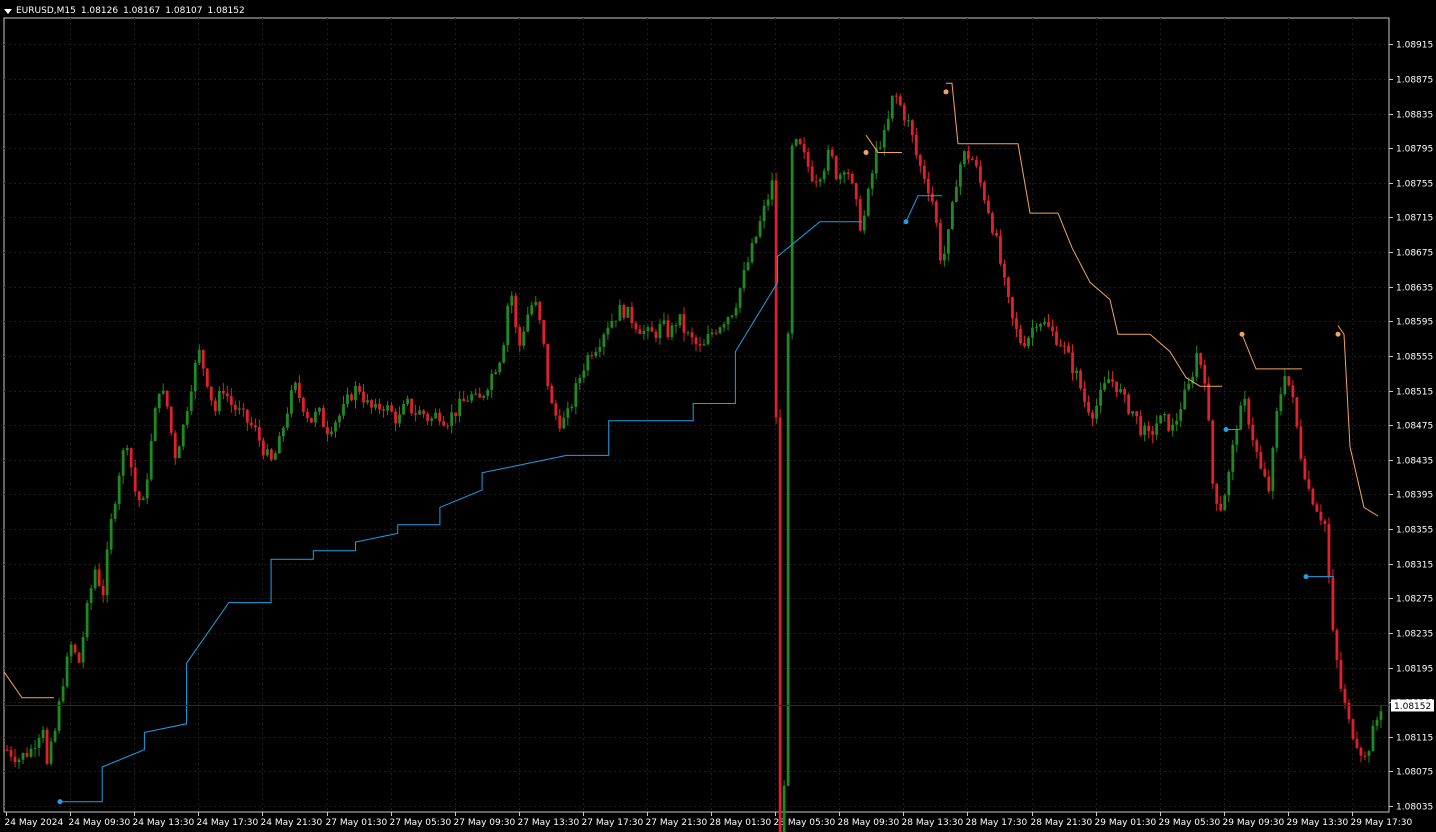 This screenshot has height=832, width=1436. Describe the element at coordinates (1414, 531) in the screenshot. I see `y-tick-label: 1.08355` at that location.